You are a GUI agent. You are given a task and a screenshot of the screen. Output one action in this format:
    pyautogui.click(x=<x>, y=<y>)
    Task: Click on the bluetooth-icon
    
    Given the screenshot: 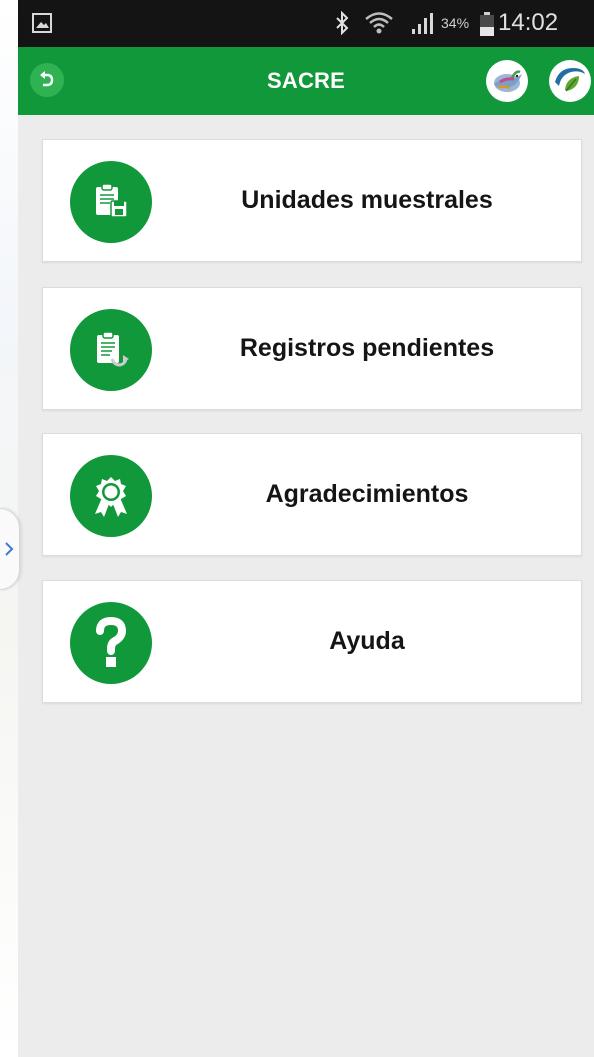 What is the action you would take?
    pyautogui.click(x=342, y=23)
    